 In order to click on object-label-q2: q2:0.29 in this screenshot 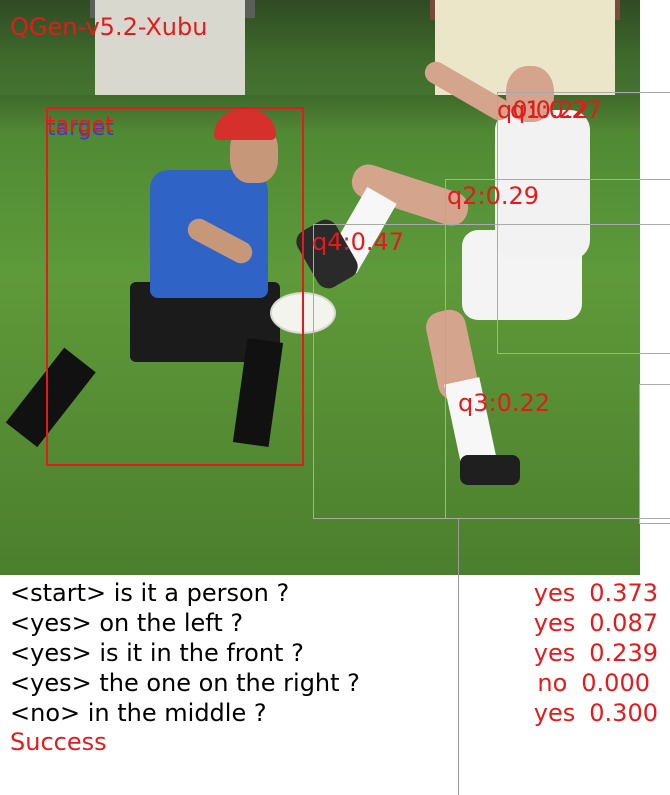, I will do `click(493, 196)`.